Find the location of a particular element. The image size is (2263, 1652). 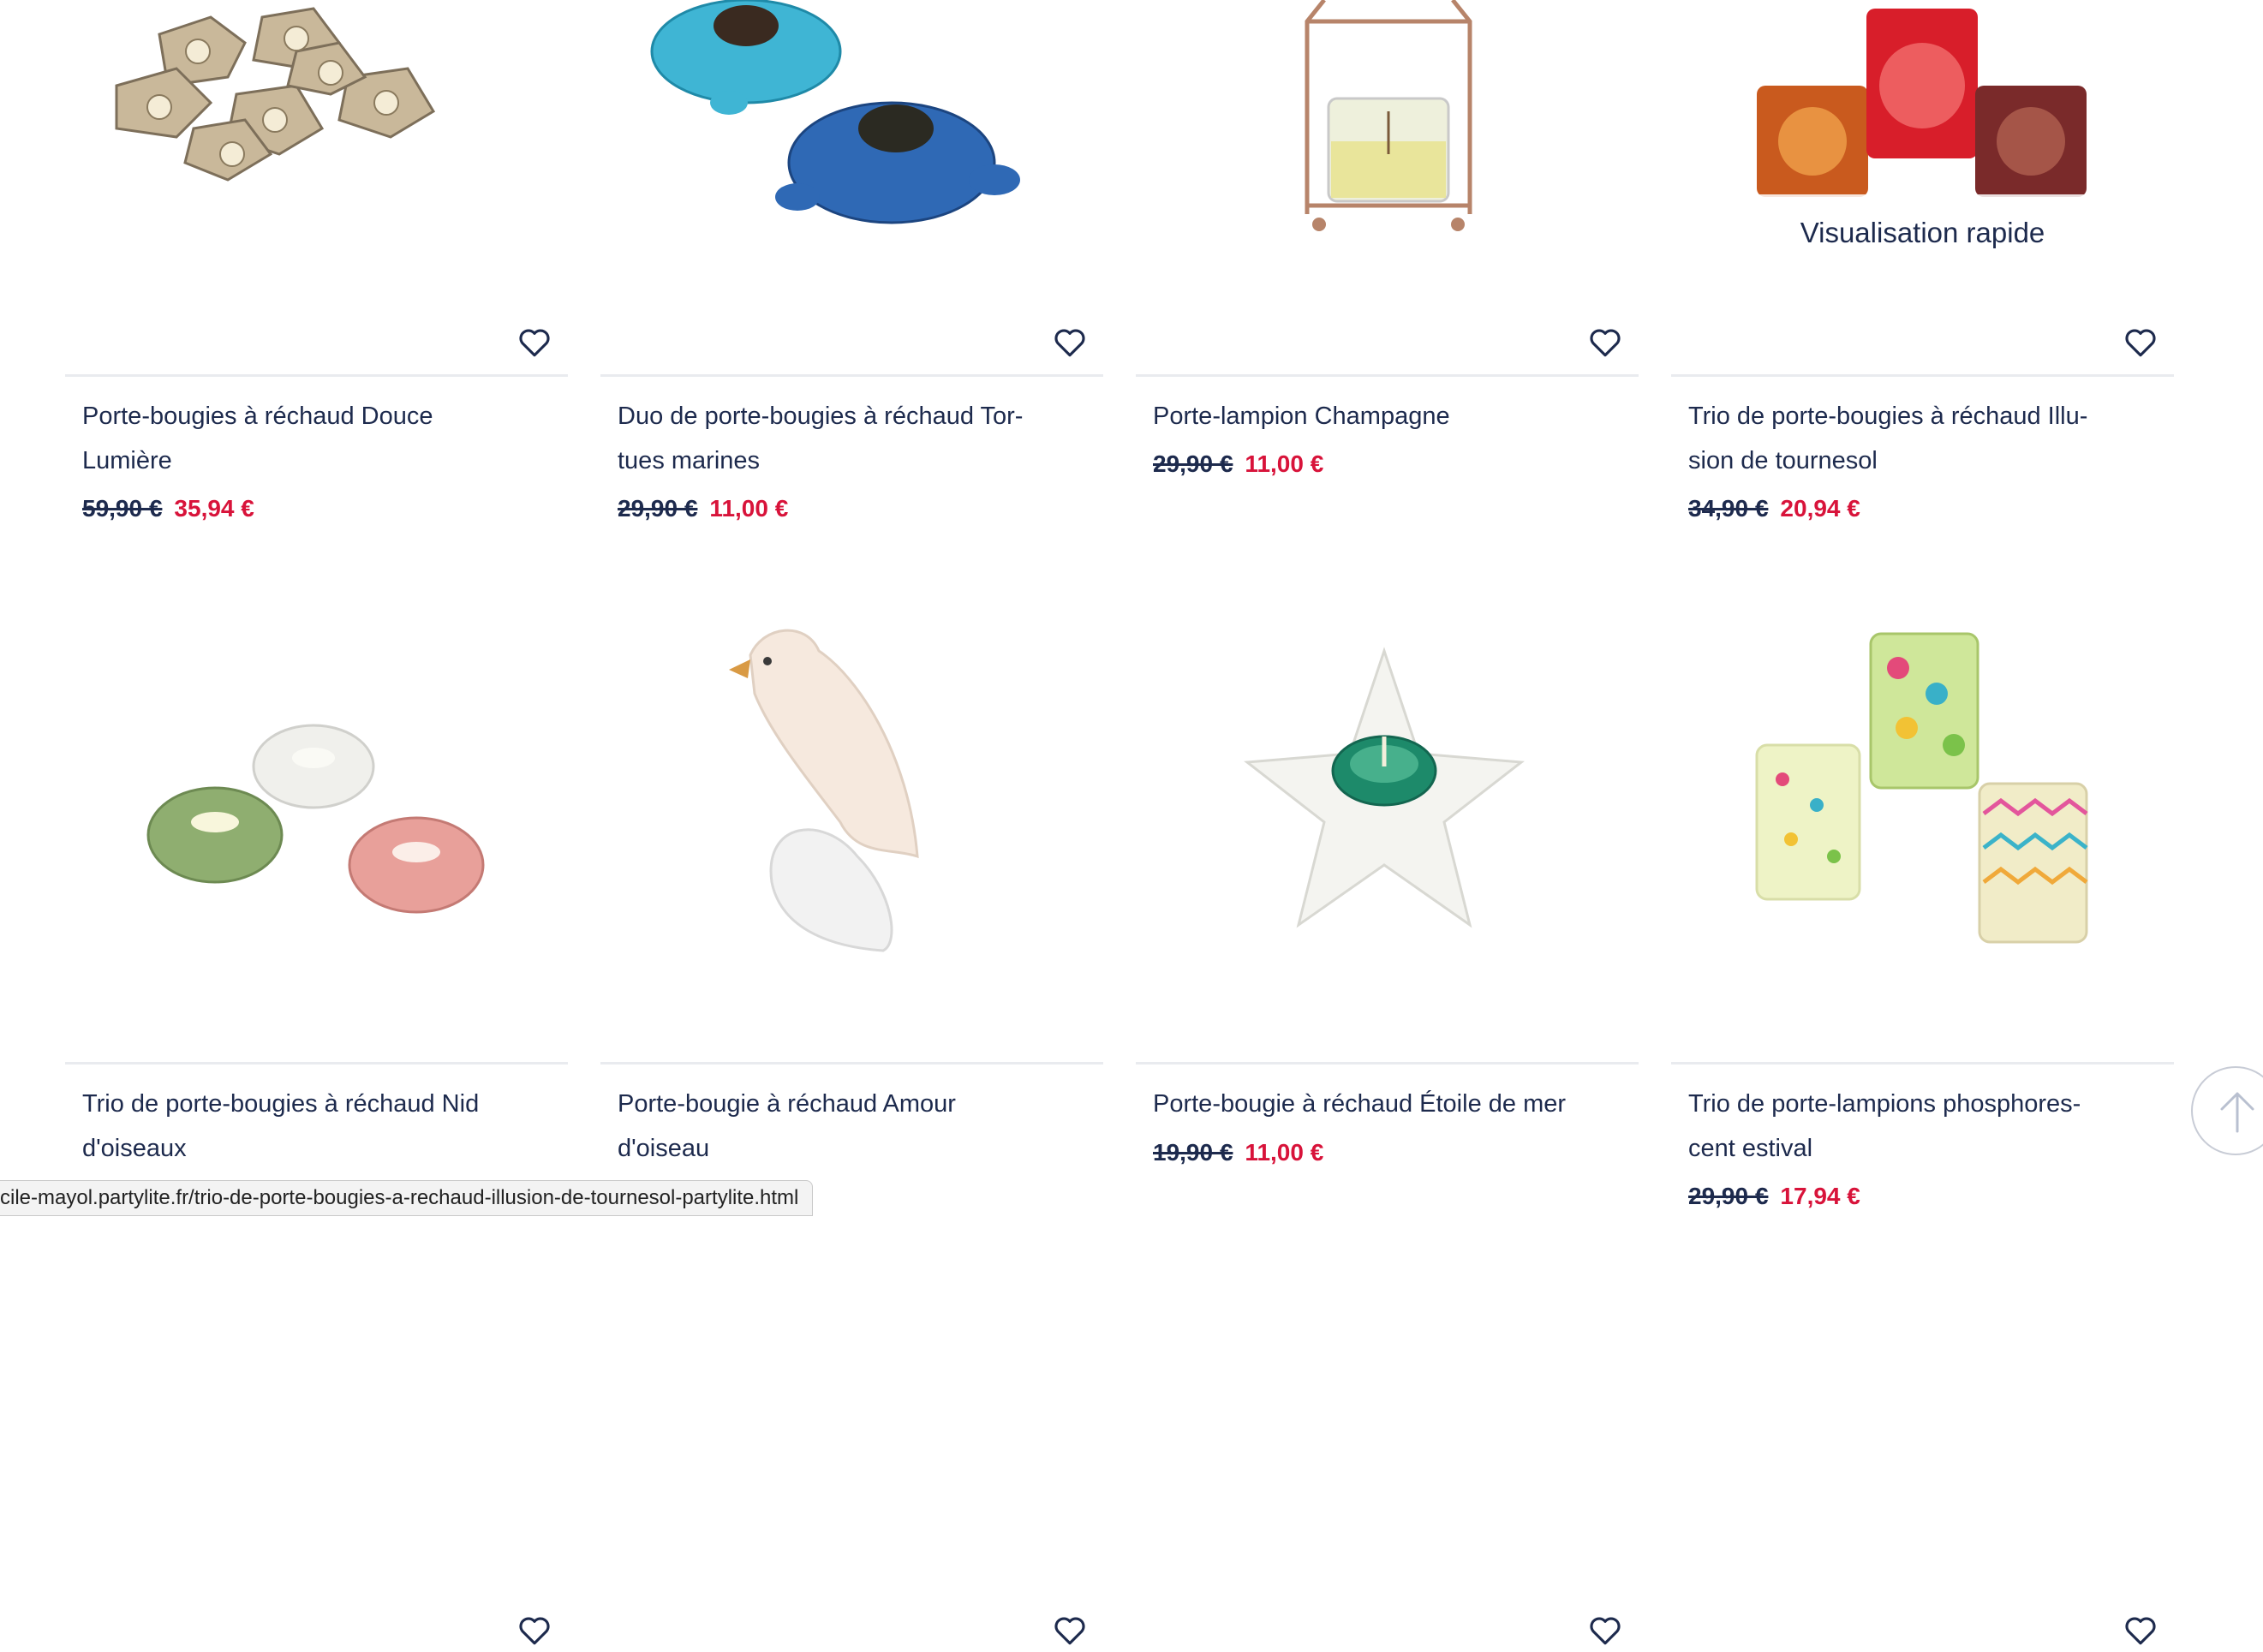

old-price: 19,90 € is located at coordinates (1193, 1153).